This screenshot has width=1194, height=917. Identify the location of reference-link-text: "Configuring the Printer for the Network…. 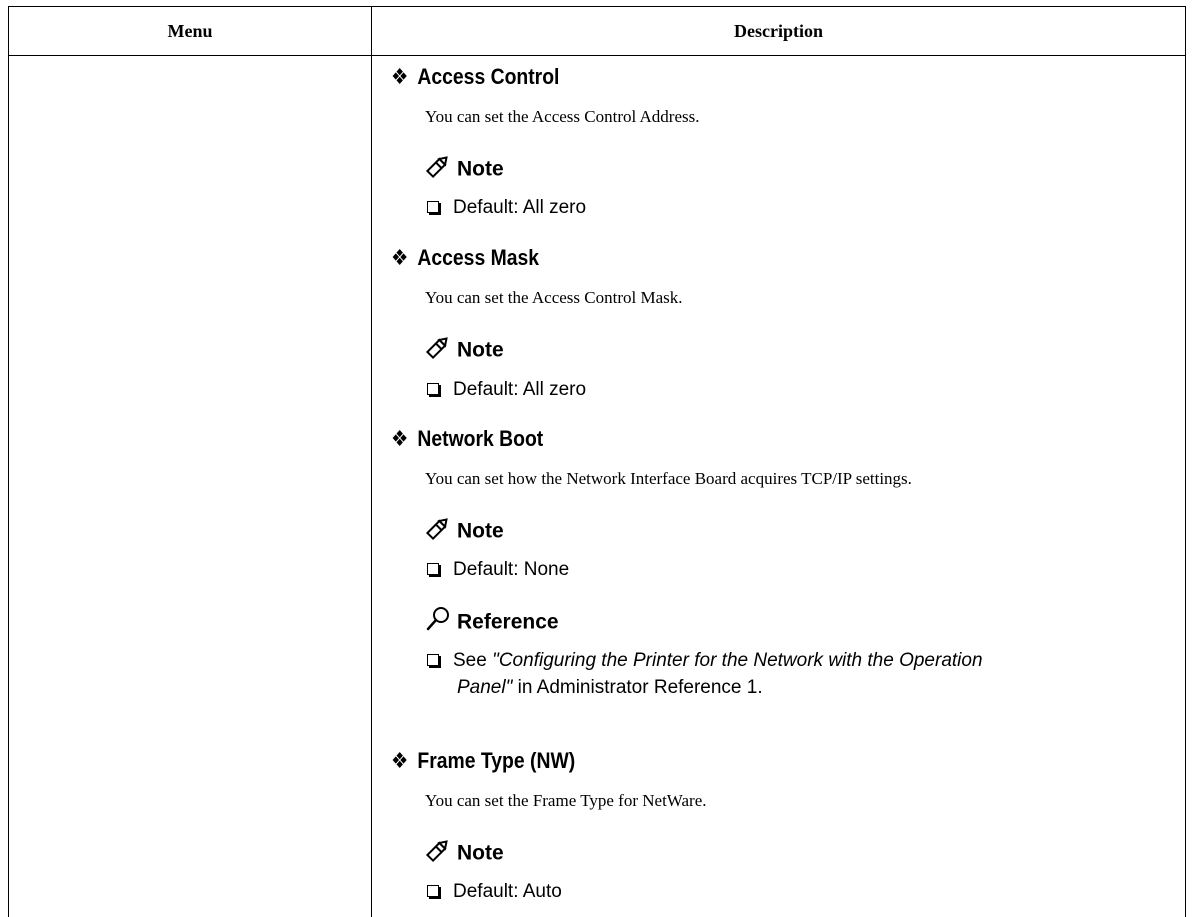
(737, 660).